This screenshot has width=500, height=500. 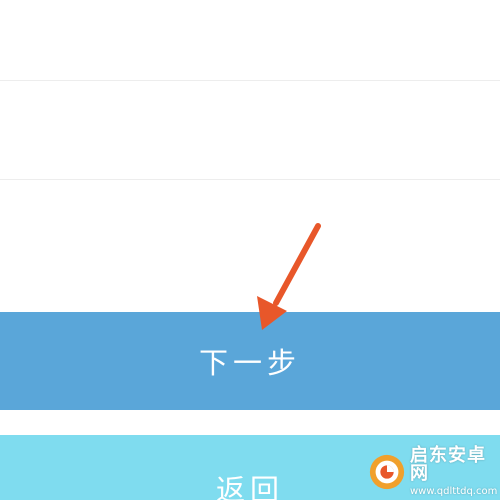 What do you see at coordinates (249, 486) in the screenshot?
I see `back-label: 返回` at bounding box center [249, 486].